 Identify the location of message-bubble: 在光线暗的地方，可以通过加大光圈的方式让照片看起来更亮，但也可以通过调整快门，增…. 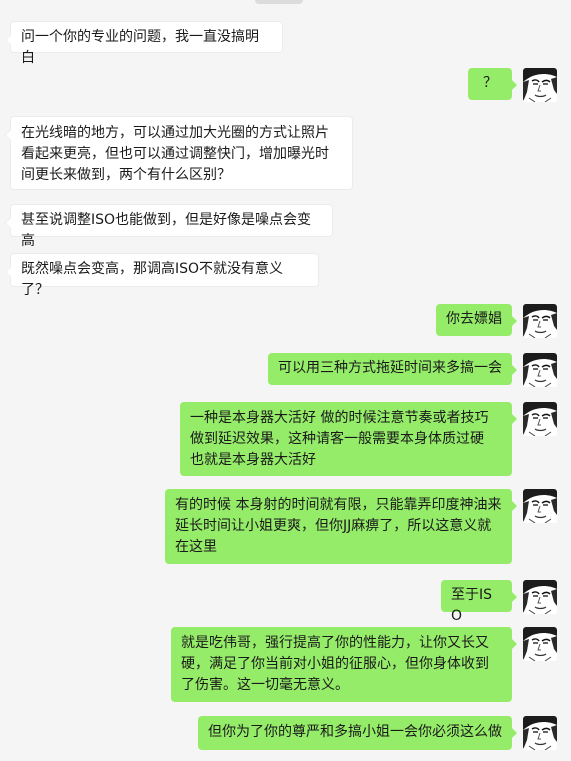
(179, 153).